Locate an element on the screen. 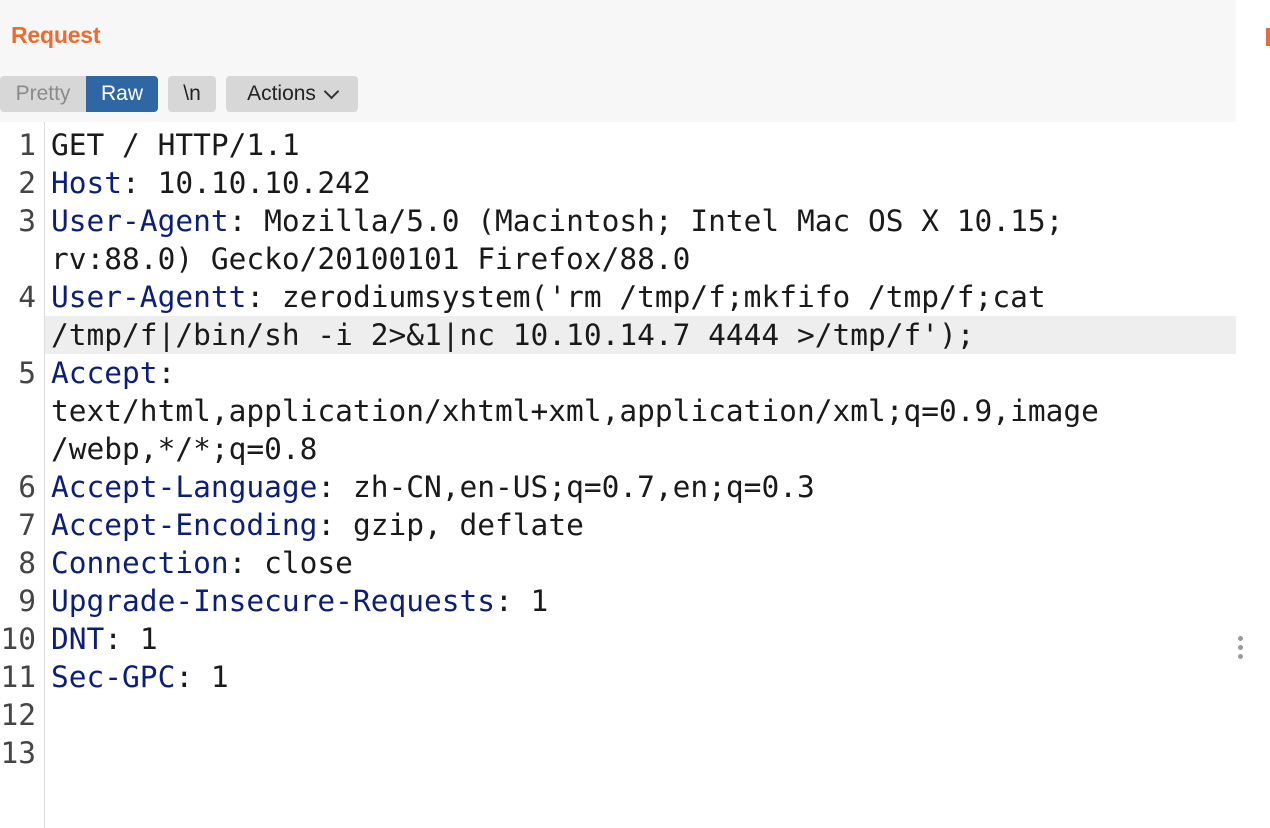 This screenshot has height=828, width=1270. chevron-down-icon is located at coordinates (331, 91).